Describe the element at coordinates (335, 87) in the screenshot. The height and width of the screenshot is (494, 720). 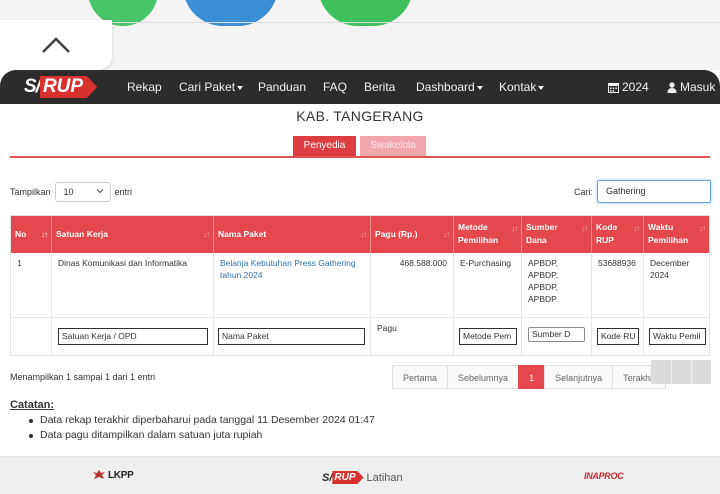
I see `nav-faq: FAQ` at that location.